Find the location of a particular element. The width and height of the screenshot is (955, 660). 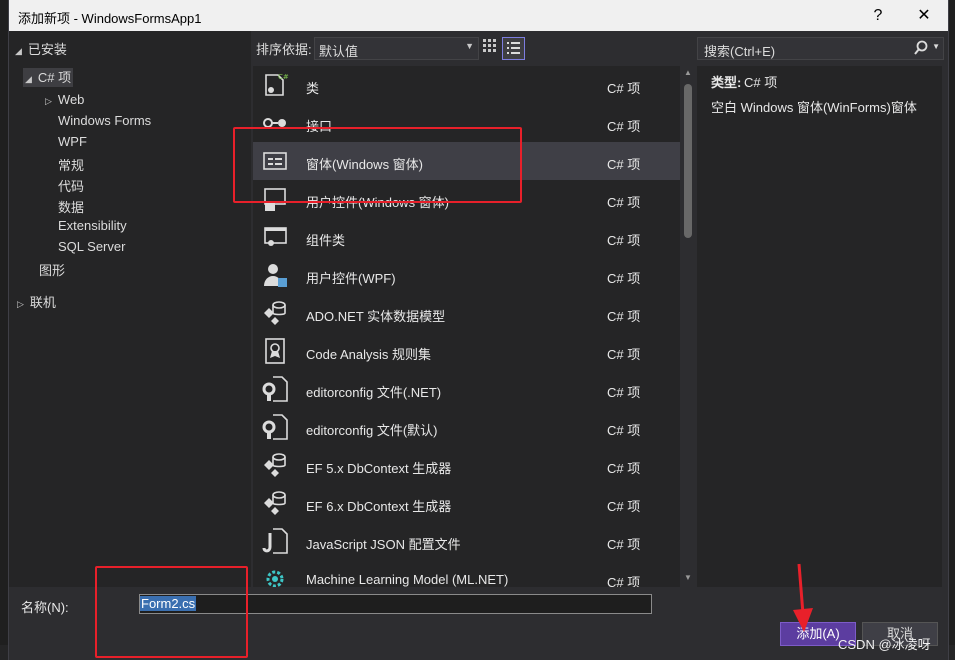

list-view-icon is located at coordinates (513, 48).